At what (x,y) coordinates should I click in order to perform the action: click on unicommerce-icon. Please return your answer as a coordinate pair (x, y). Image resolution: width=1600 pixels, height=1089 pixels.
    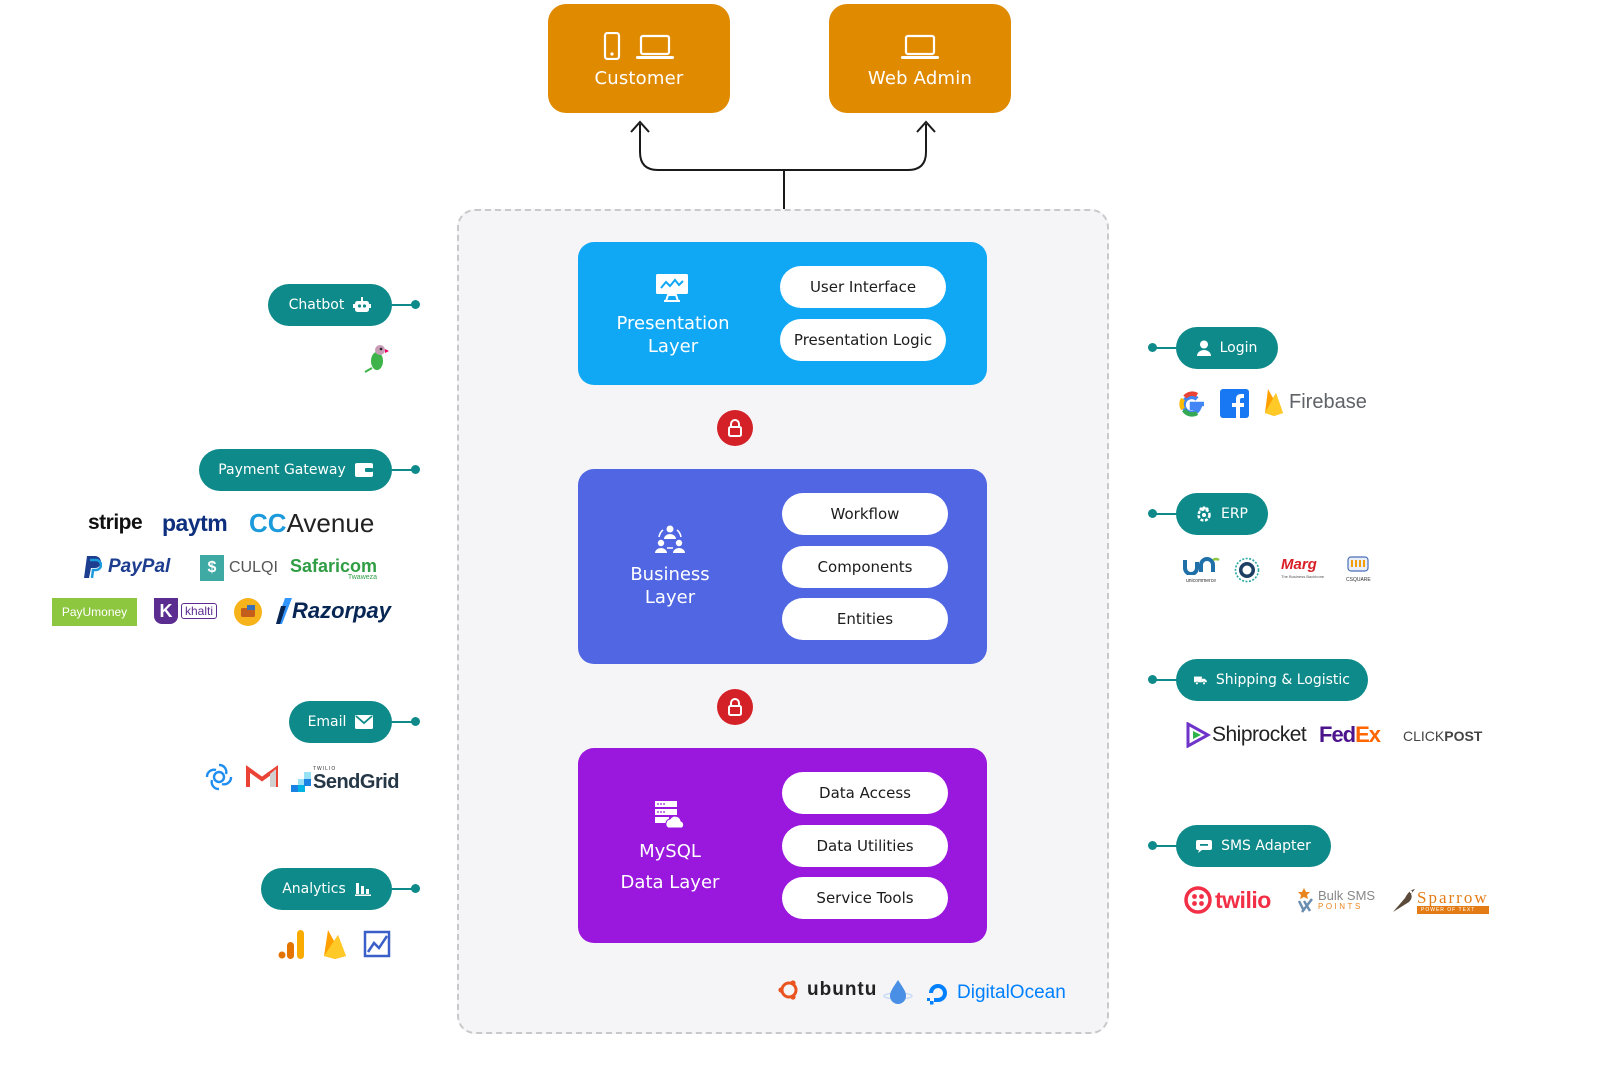
    Looking at the image, I should click on (1201, 566).